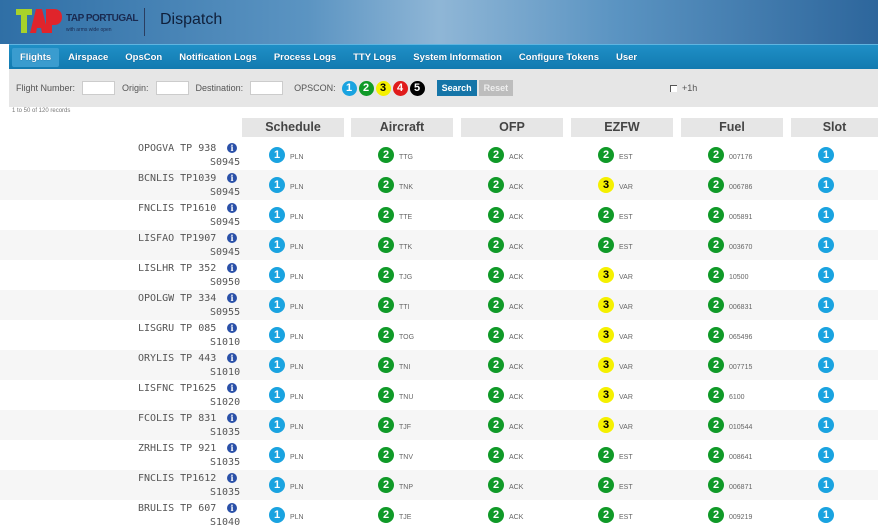 This screenshot has width=878, height=530. Describe the element at coordinates (293, 127) in the screenshot. I see `column-header-schedule: Schedule` at that location.